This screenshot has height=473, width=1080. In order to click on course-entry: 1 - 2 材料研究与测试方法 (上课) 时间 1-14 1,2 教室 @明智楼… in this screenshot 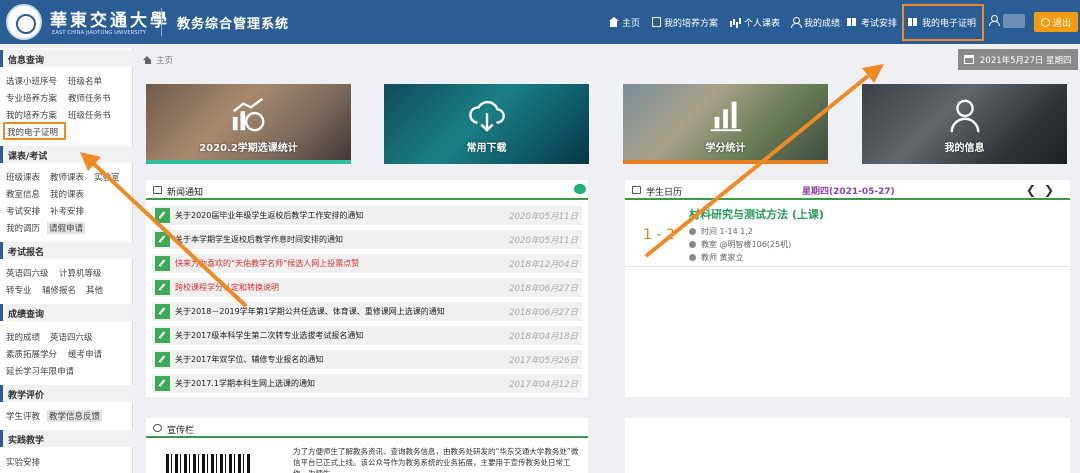, I will do `click(847, 234)`.